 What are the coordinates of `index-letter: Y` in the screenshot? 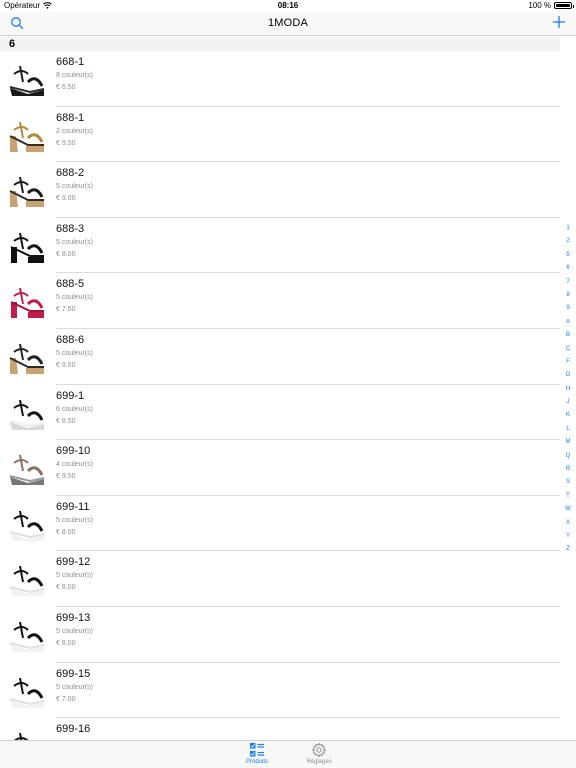 It's located at (568, 536).